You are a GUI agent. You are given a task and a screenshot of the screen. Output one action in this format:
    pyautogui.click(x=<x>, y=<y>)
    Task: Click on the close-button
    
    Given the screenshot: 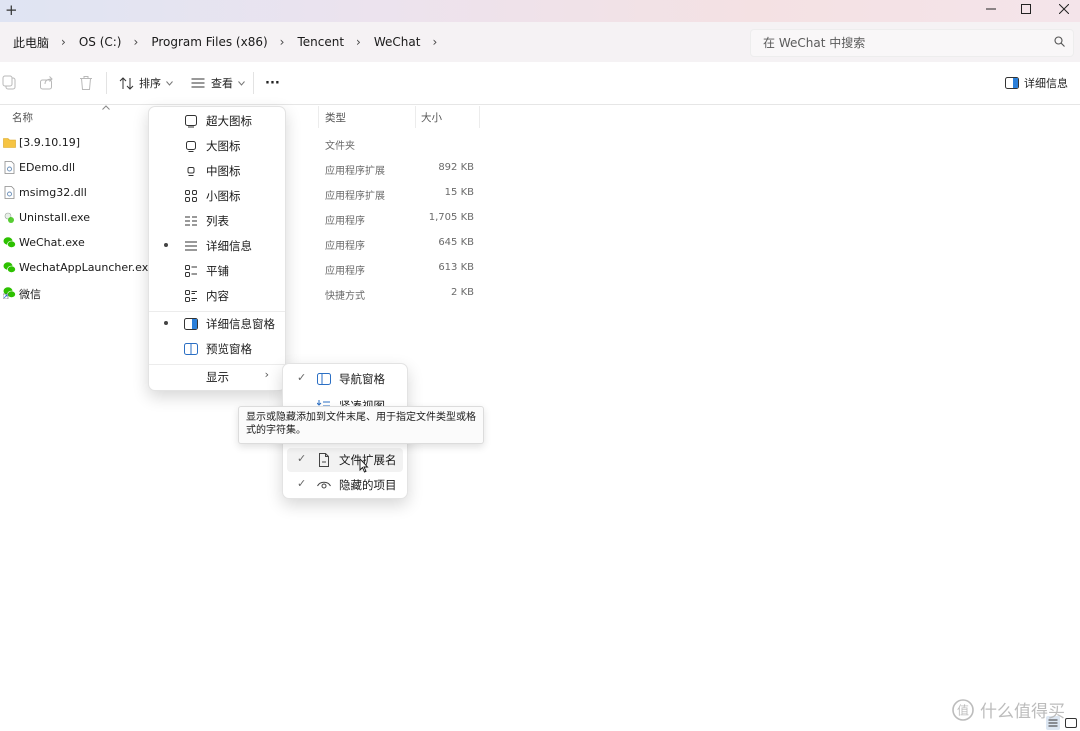 What is the action you would take?
    pyautogui.click(x=1064, y=9)
    